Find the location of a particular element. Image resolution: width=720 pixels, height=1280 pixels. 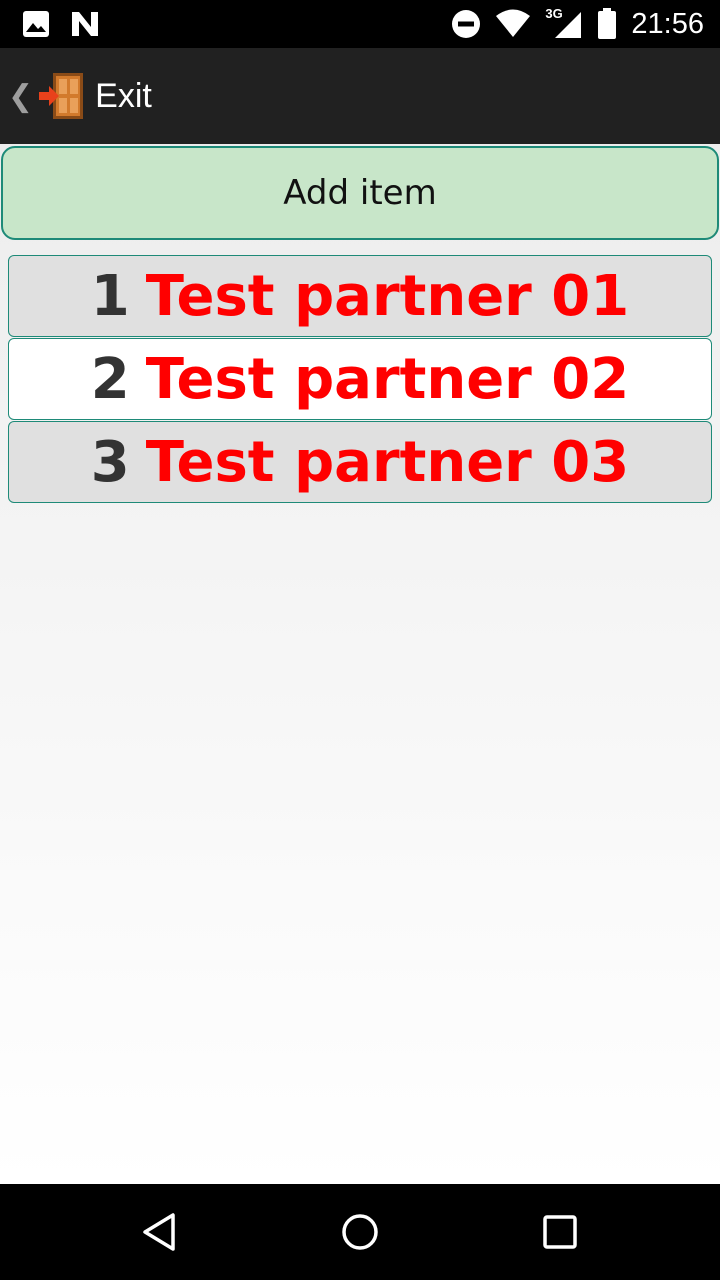

recents-icon is located at coordinates (560, 1232).